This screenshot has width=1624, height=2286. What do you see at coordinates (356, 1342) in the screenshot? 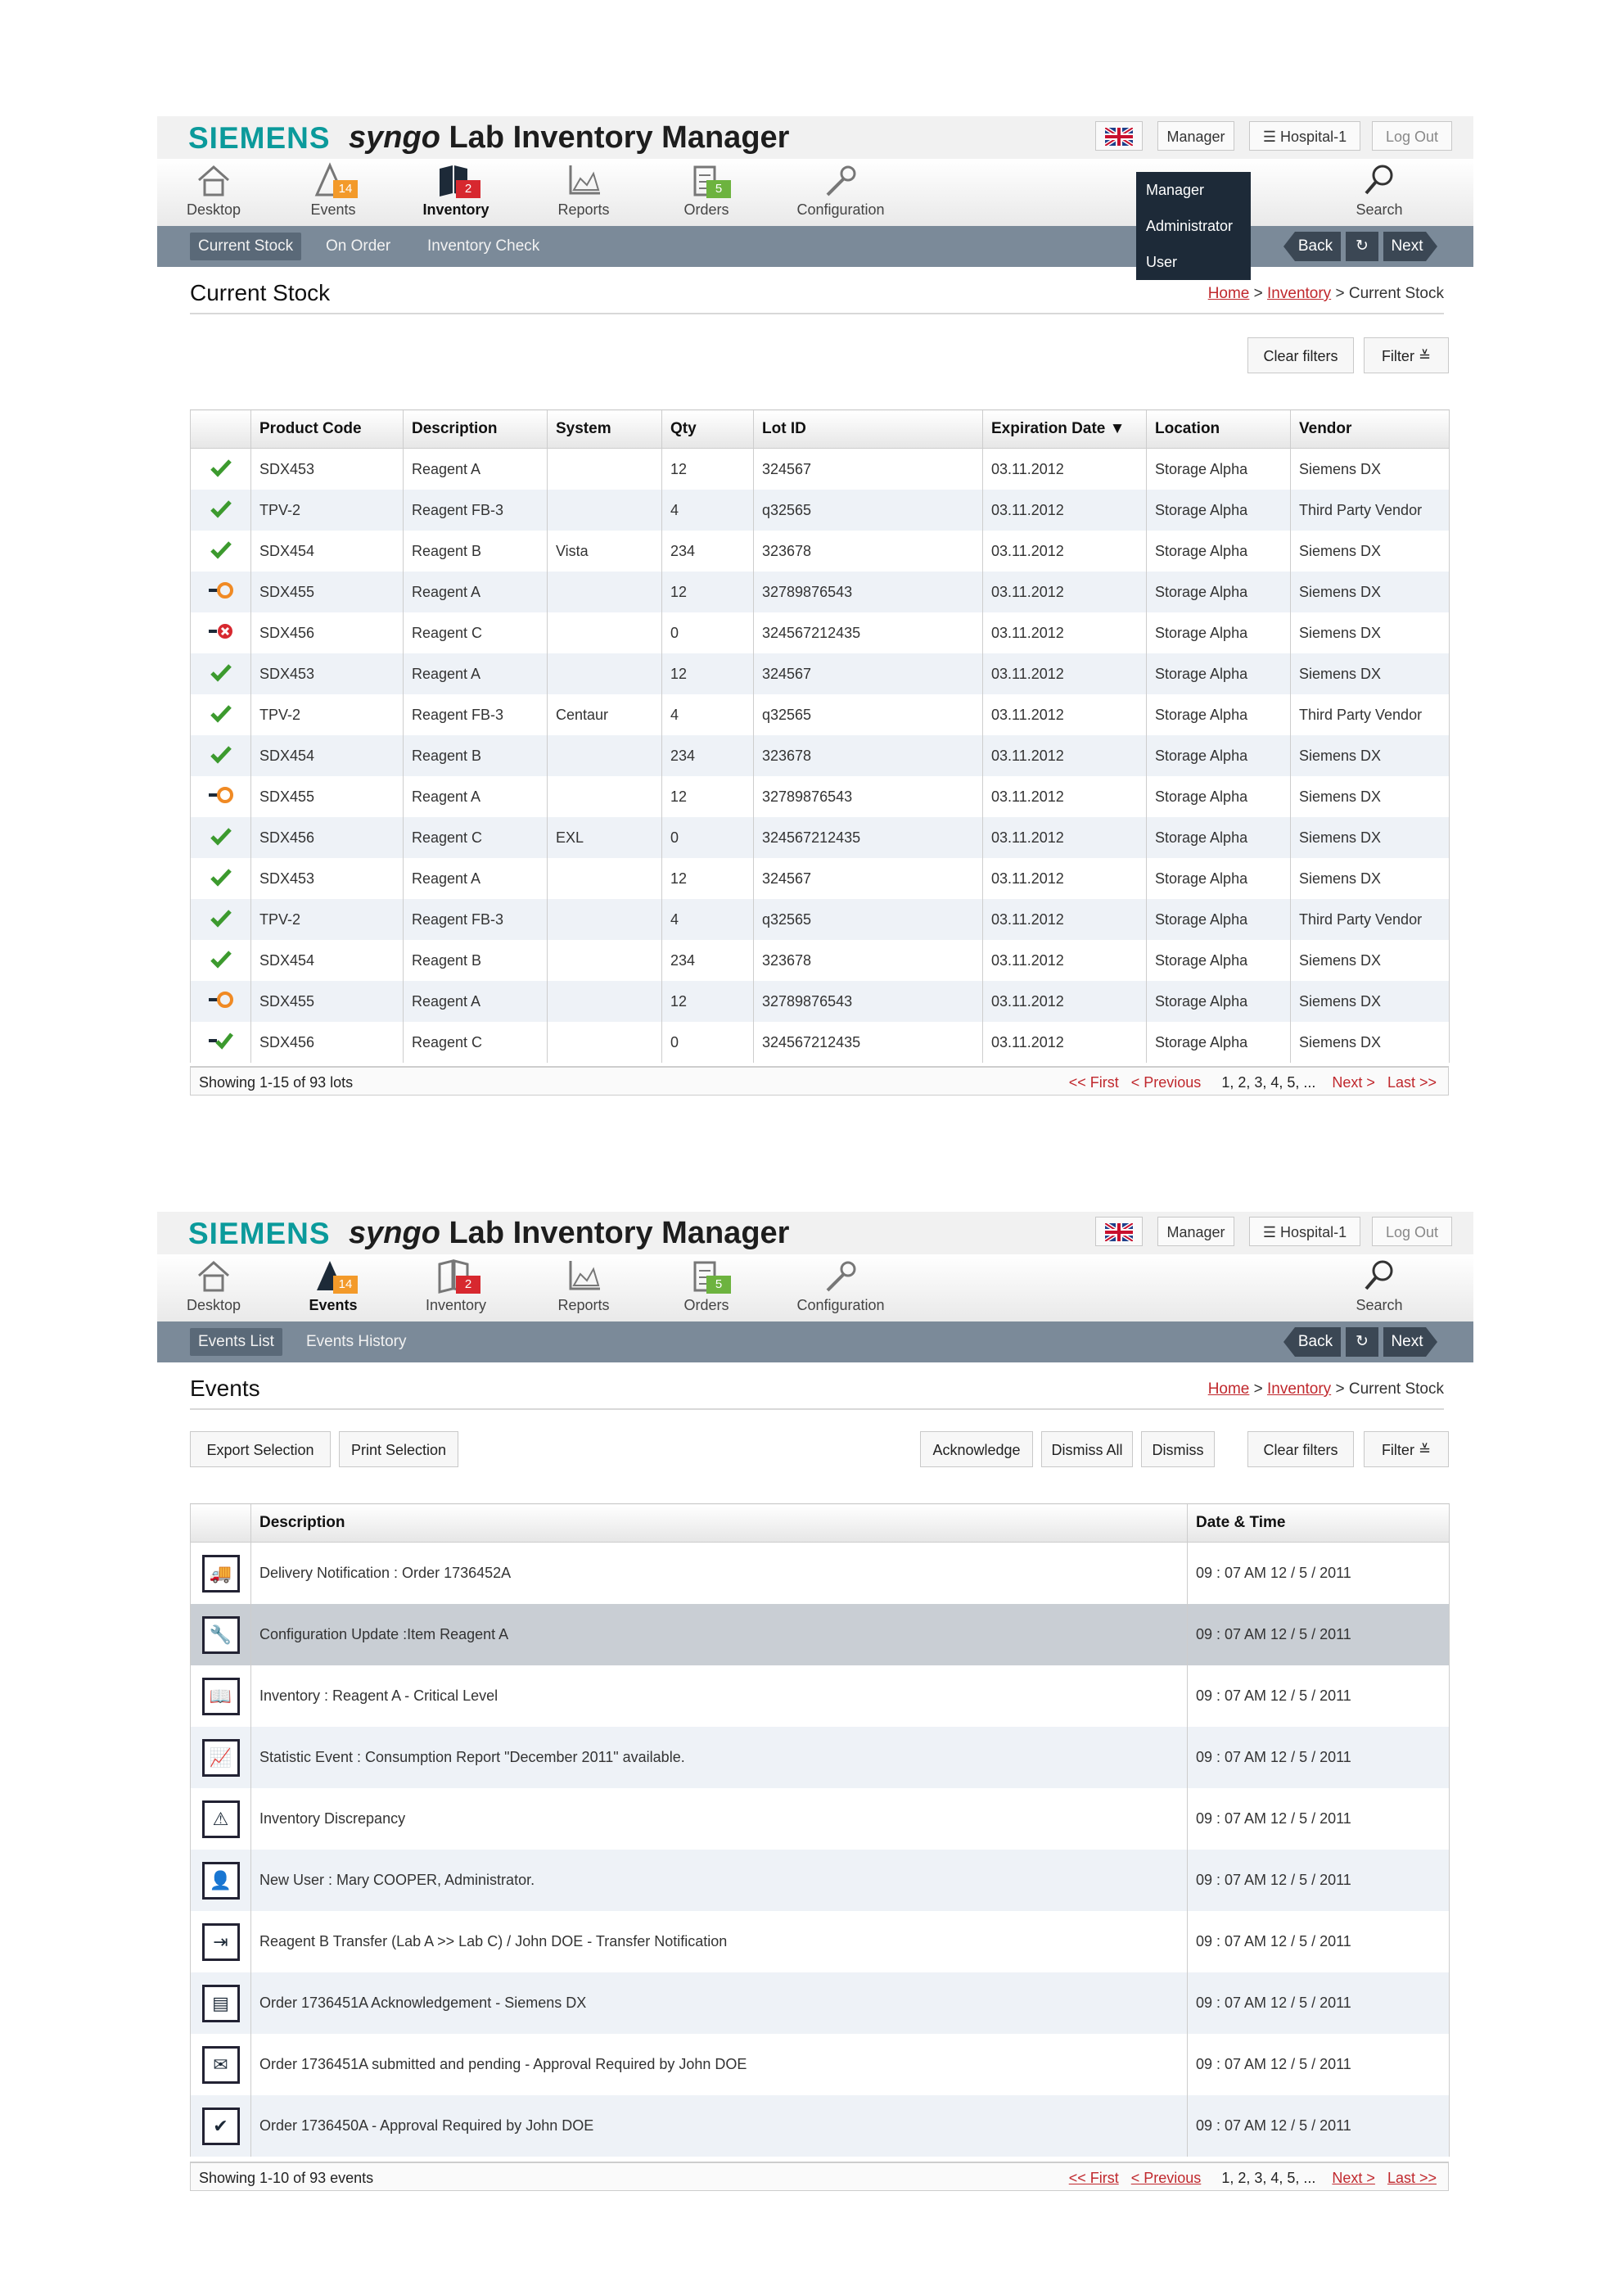
I see `tab-events-history: Events History` at bounding box center [356, 1342].